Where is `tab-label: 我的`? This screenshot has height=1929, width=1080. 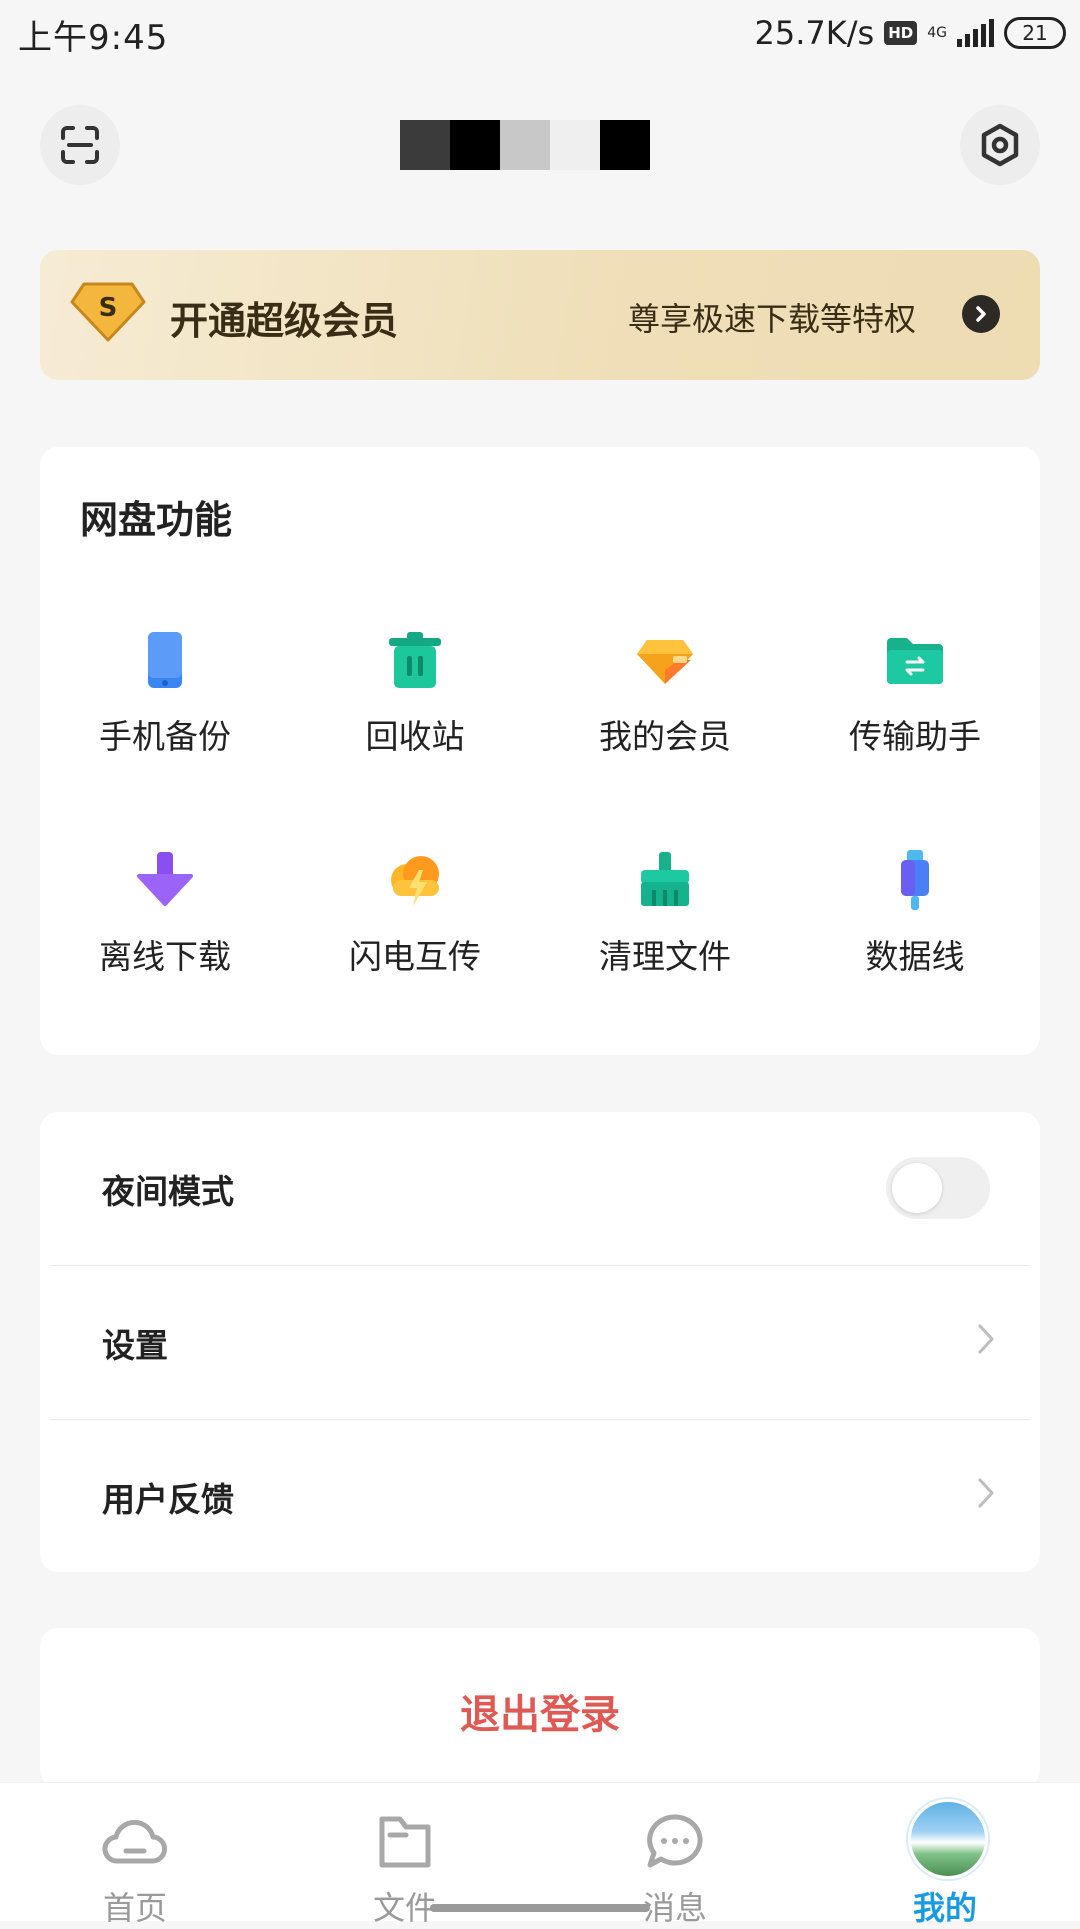 tab-label: 我的 is located at coordinates (944, 1908).